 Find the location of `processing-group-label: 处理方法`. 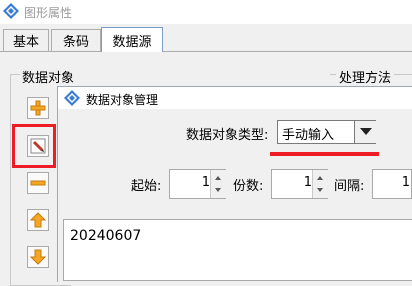

processing-group-label: 处理方法 is located at coordinates (365, 76).